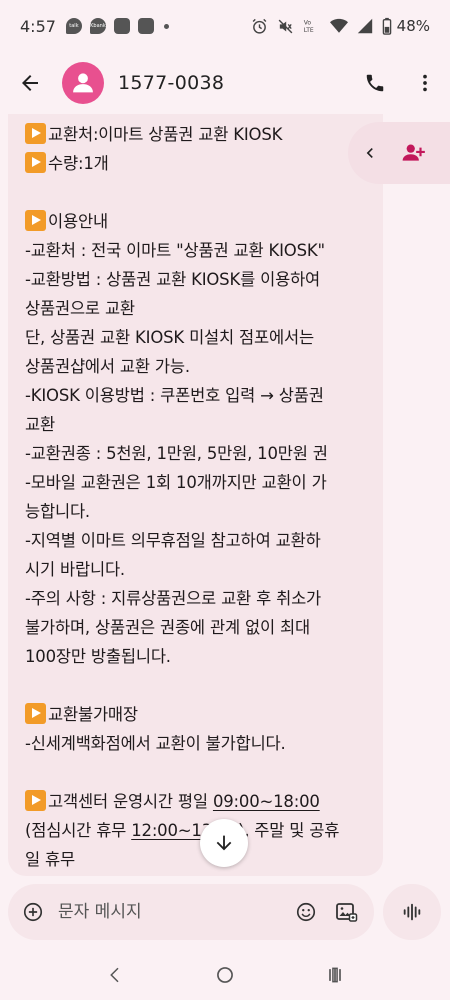  Describe the element at coordinates (199, 134) in the screenshot. I see `message-line: 교환처:이마트 상품권 교환 KIOSK` at that location.